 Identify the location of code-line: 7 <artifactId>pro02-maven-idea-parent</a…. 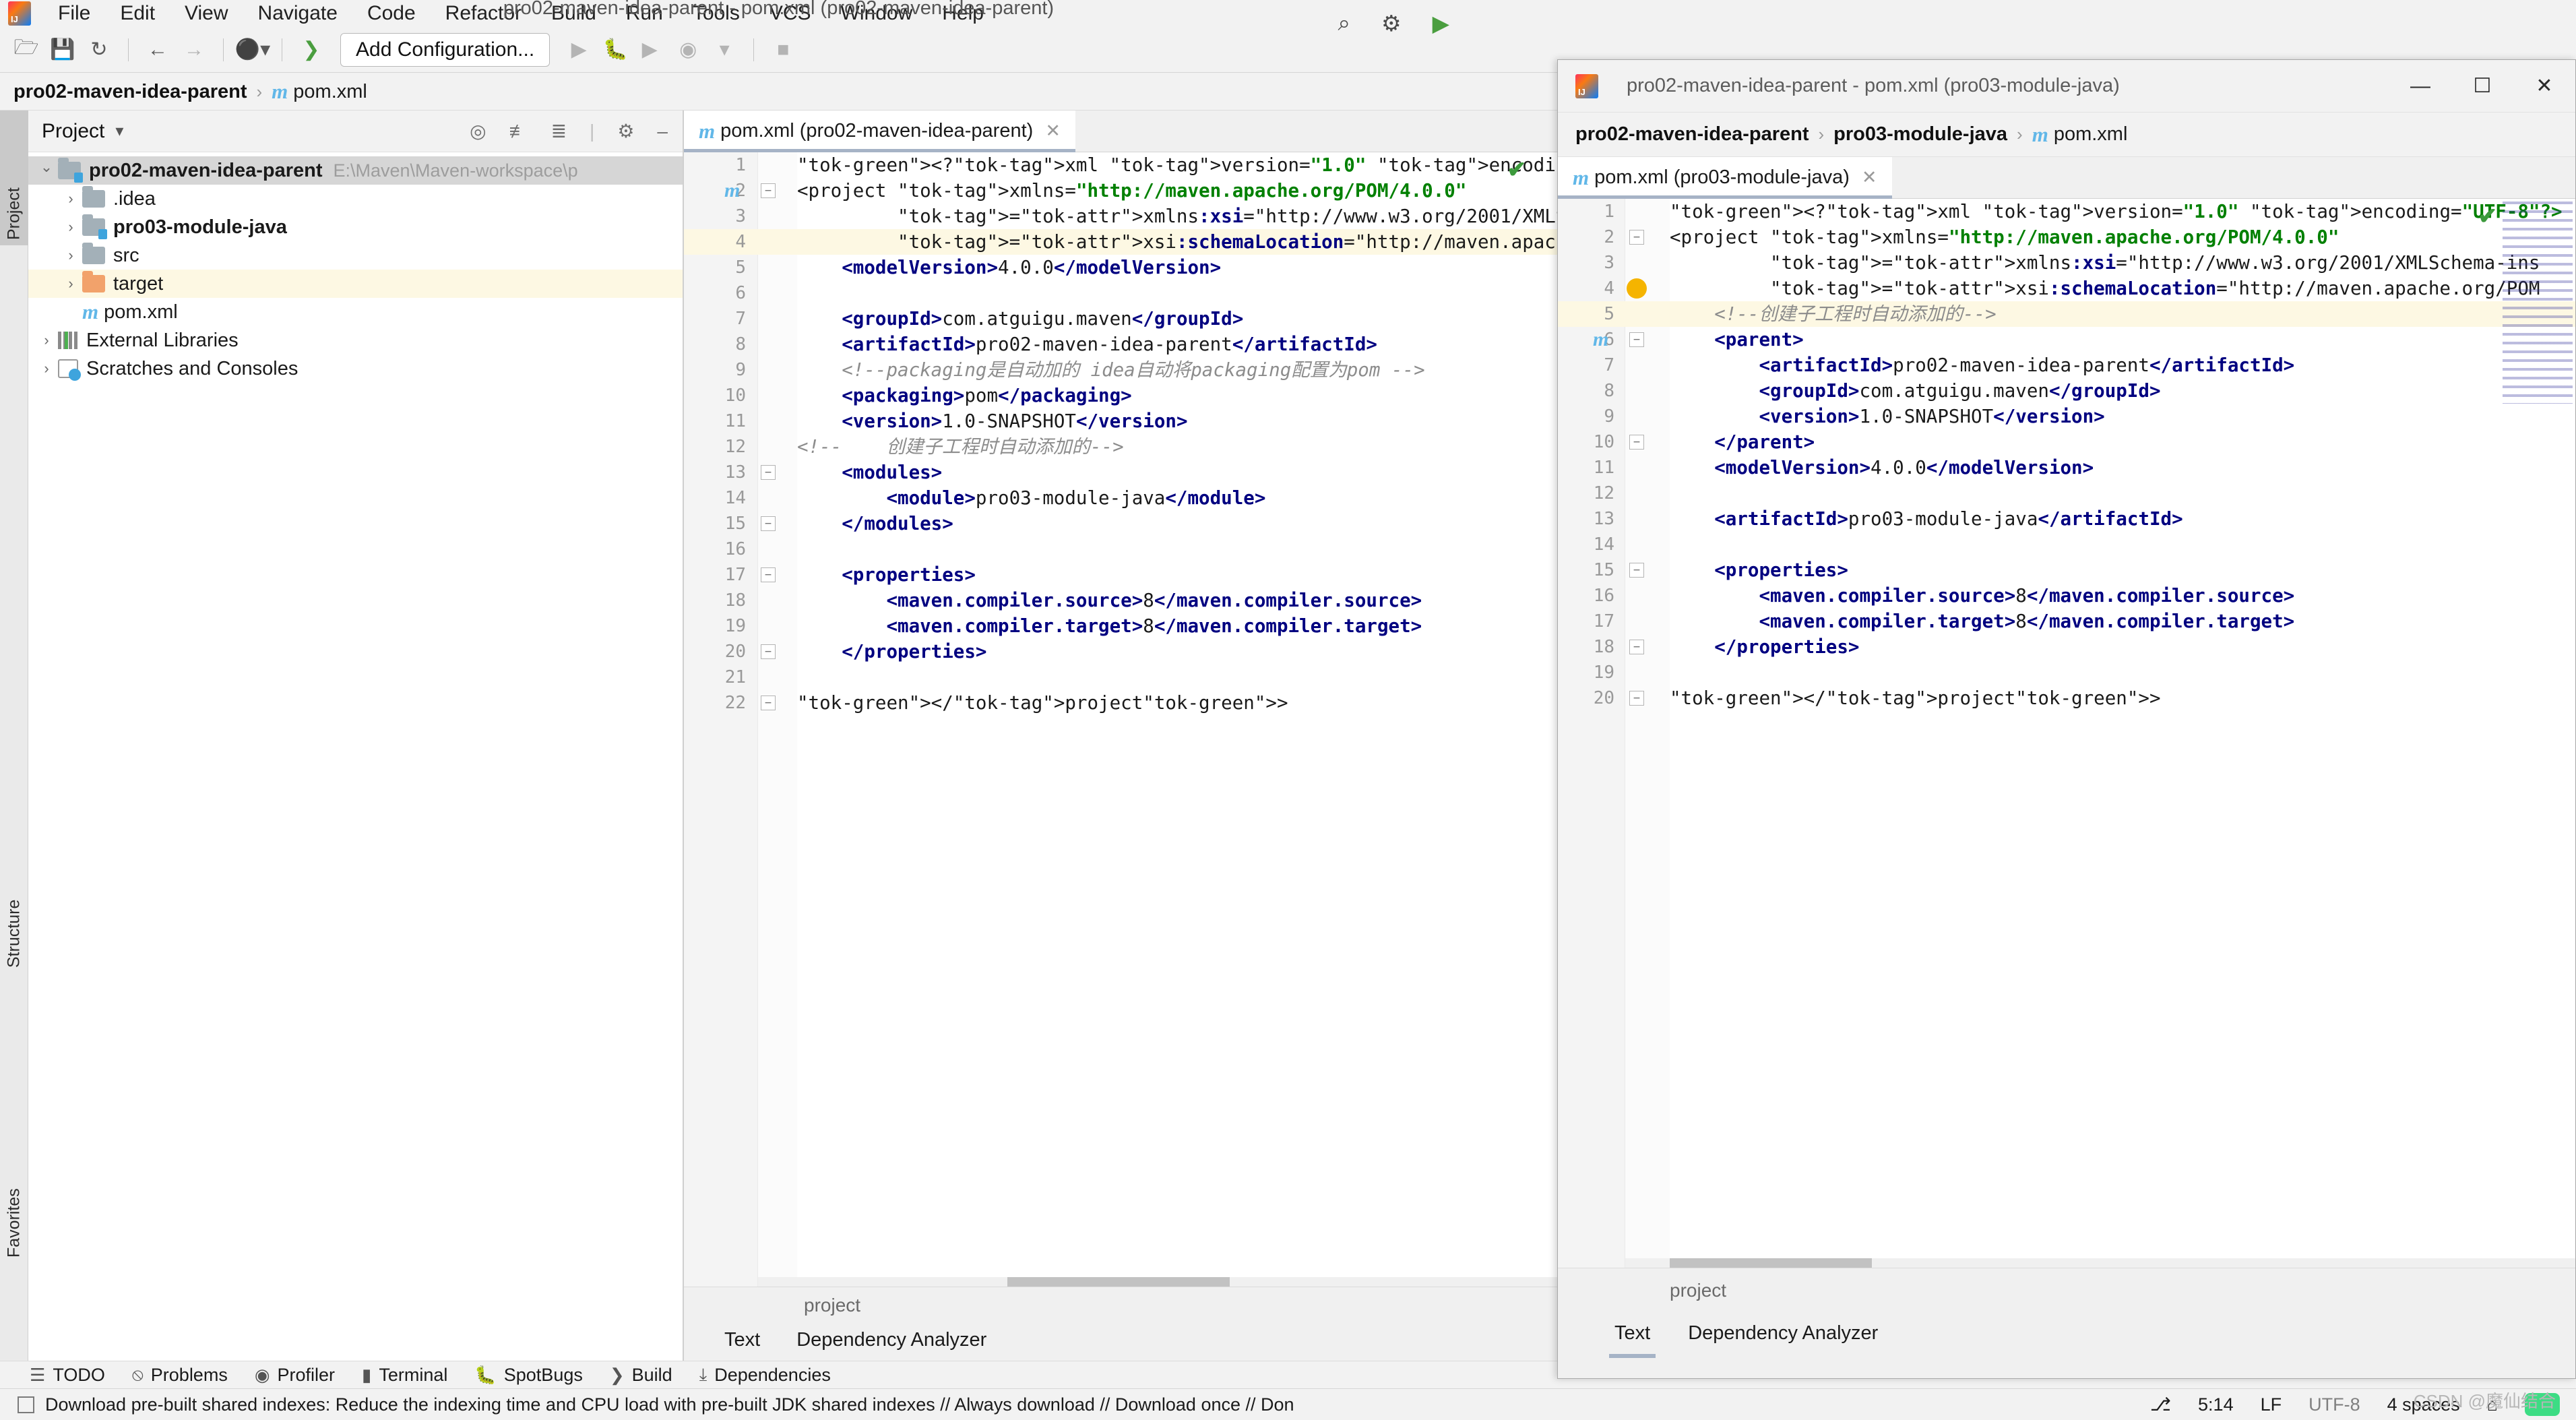
(2066, 365).